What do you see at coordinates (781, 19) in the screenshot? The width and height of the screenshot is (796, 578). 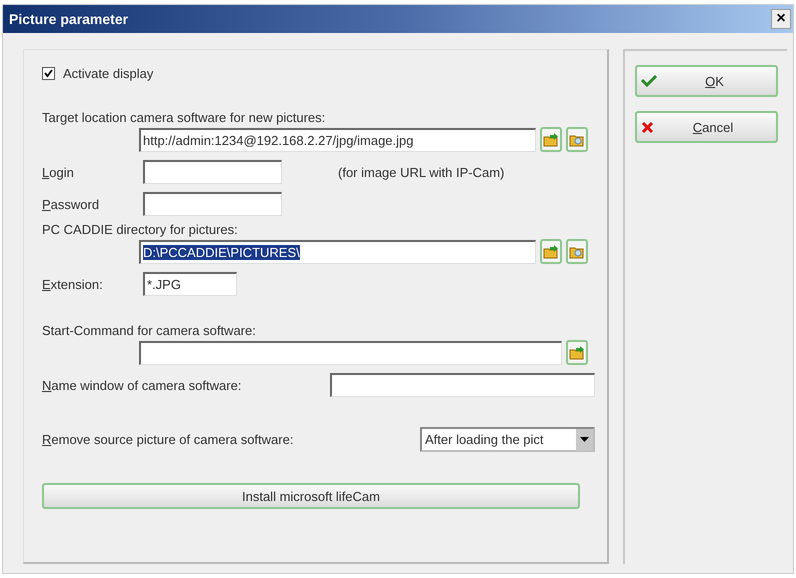 I see `close-button: ×` at bounding box center [781, 19].